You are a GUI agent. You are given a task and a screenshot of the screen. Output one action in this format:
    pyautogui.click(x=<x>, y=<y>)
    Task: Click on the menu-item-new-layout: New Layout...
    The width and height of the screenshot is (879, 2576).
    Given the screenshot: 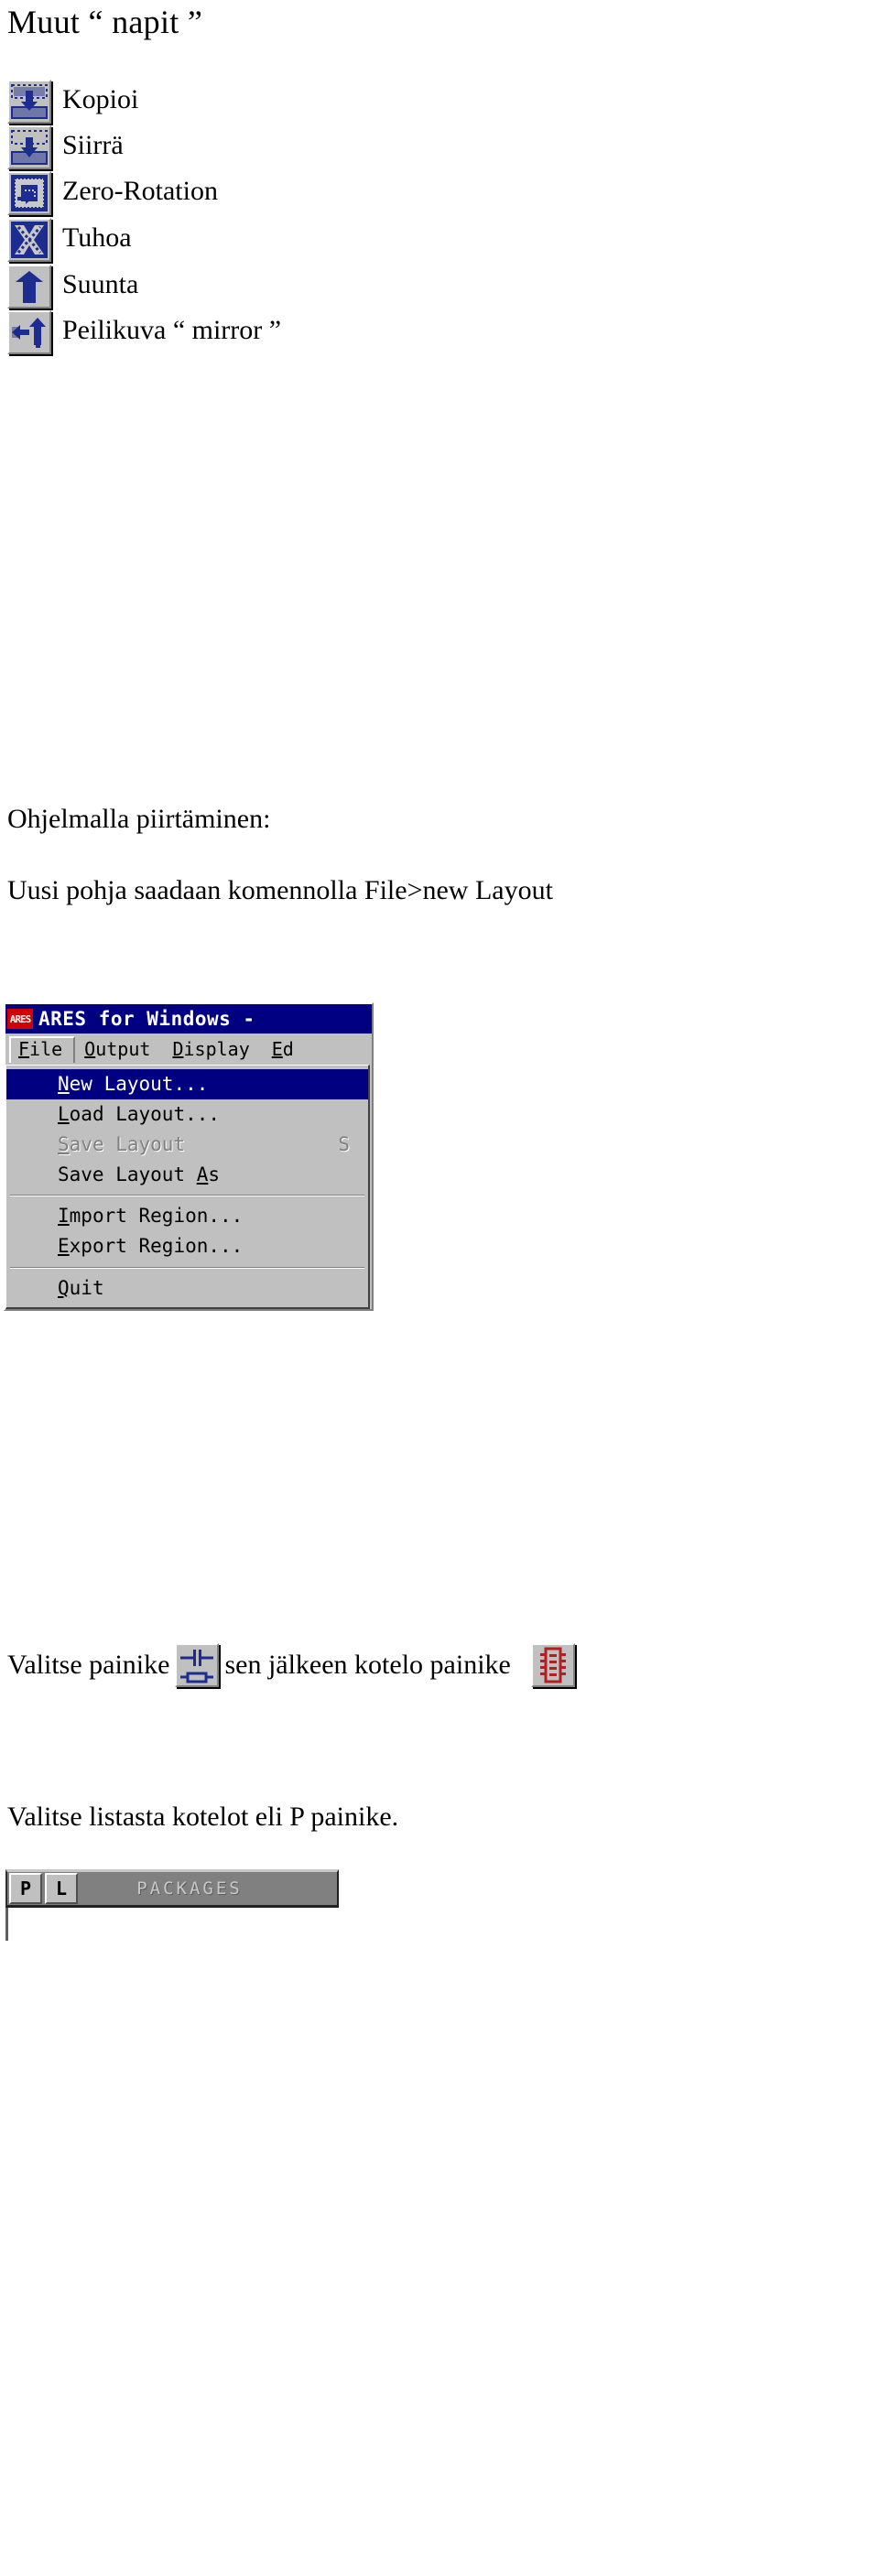 What is the action you would take?
    pyautogui.click(x=187, y=1085)
    